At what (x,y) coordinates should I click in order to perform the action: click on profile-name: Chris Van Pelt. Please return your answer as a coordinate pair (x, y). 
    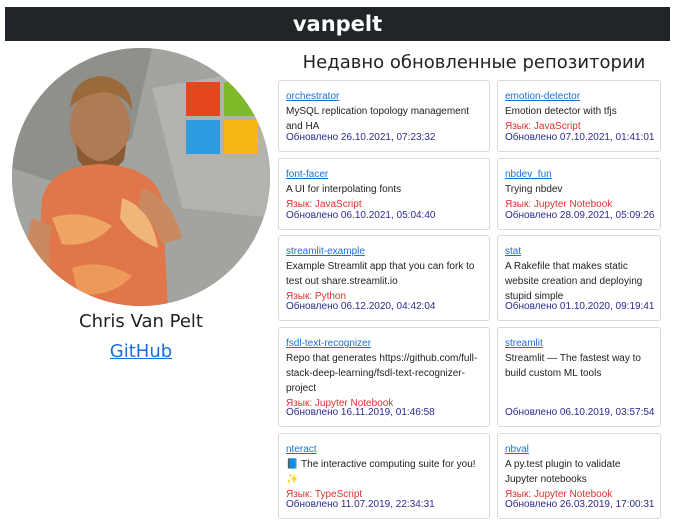
    Looking at the image, I should click on (141, 321).